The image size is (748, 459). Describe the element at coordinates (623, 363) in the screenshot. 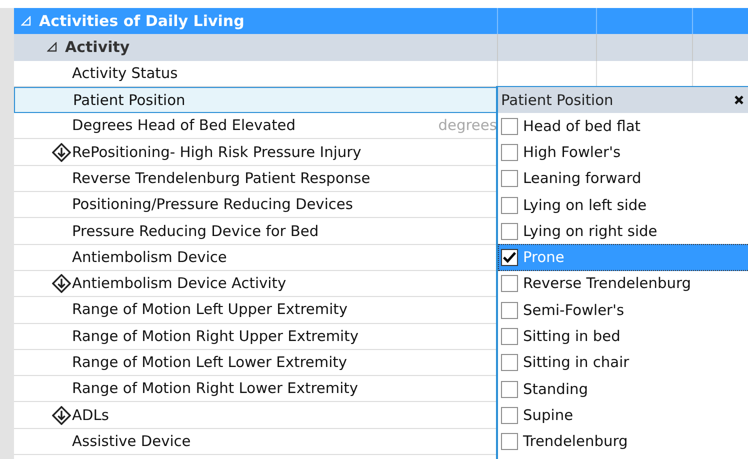

I see `option-item: Sitting in chair` at that location.